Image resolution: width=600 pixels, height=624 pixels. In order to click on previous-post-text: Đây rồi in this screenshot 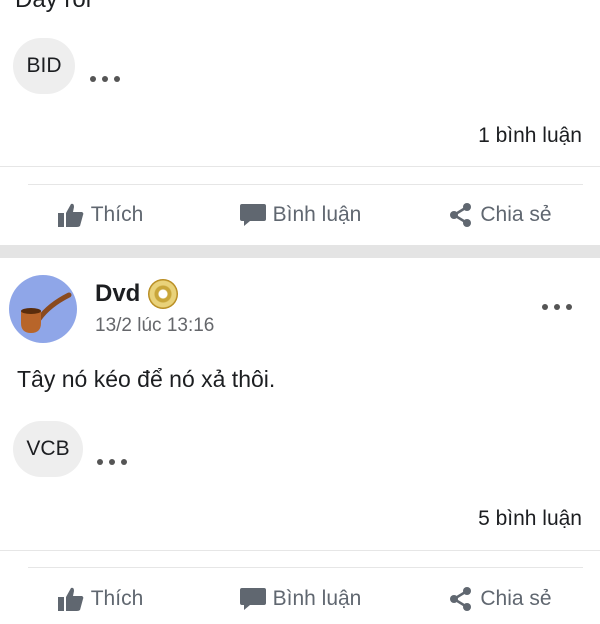, I will do `click(53, 7)`.